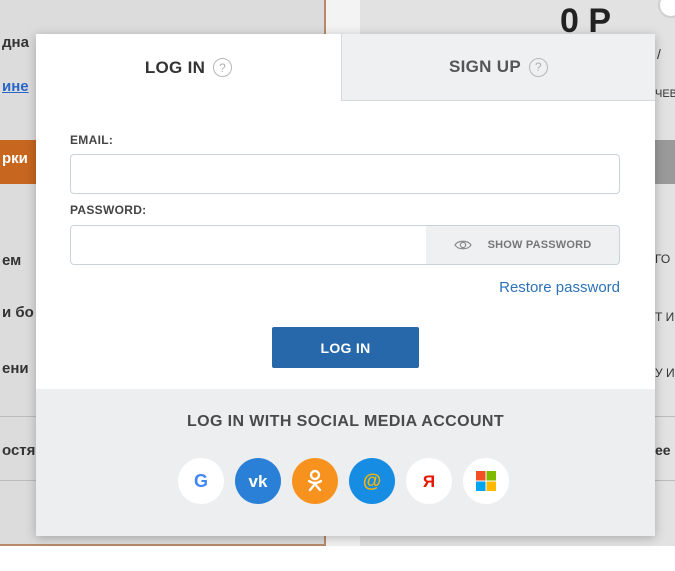 This screenshot has height=571, width=675. What do you see at coordinates (659, 54) in the screenshot?
I see `background-text: /` at bounding box center [659, 54].